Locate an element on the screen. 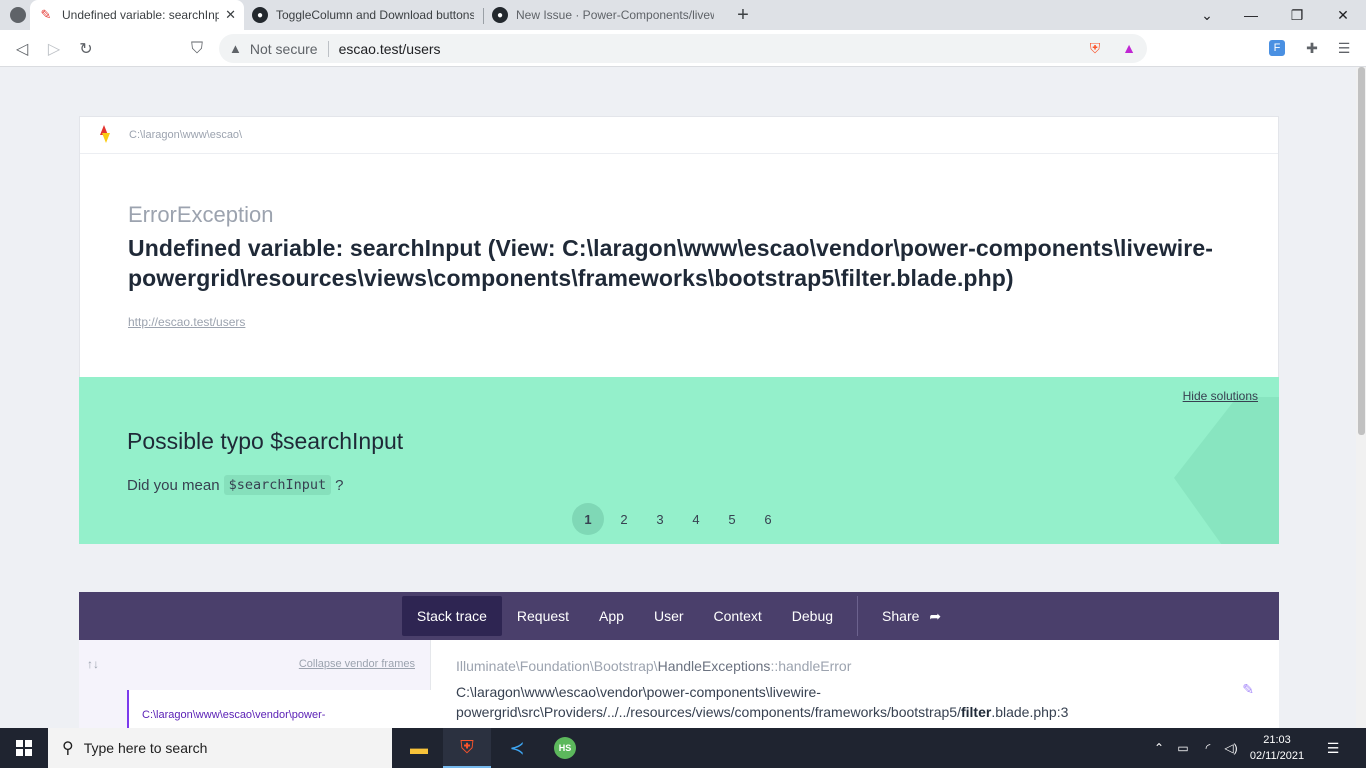 The height and width of the screenshot is (768, 1366). nav-divider is located at coordinates (858, 616).